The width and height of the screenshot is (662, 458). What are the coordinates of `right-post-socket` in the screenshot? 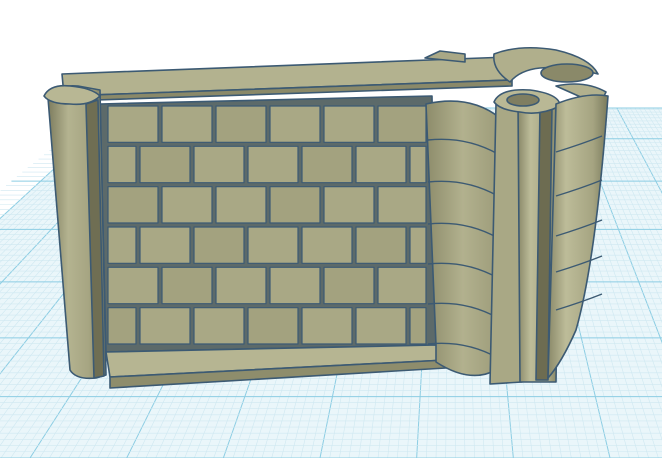 It's located at (523, 100).